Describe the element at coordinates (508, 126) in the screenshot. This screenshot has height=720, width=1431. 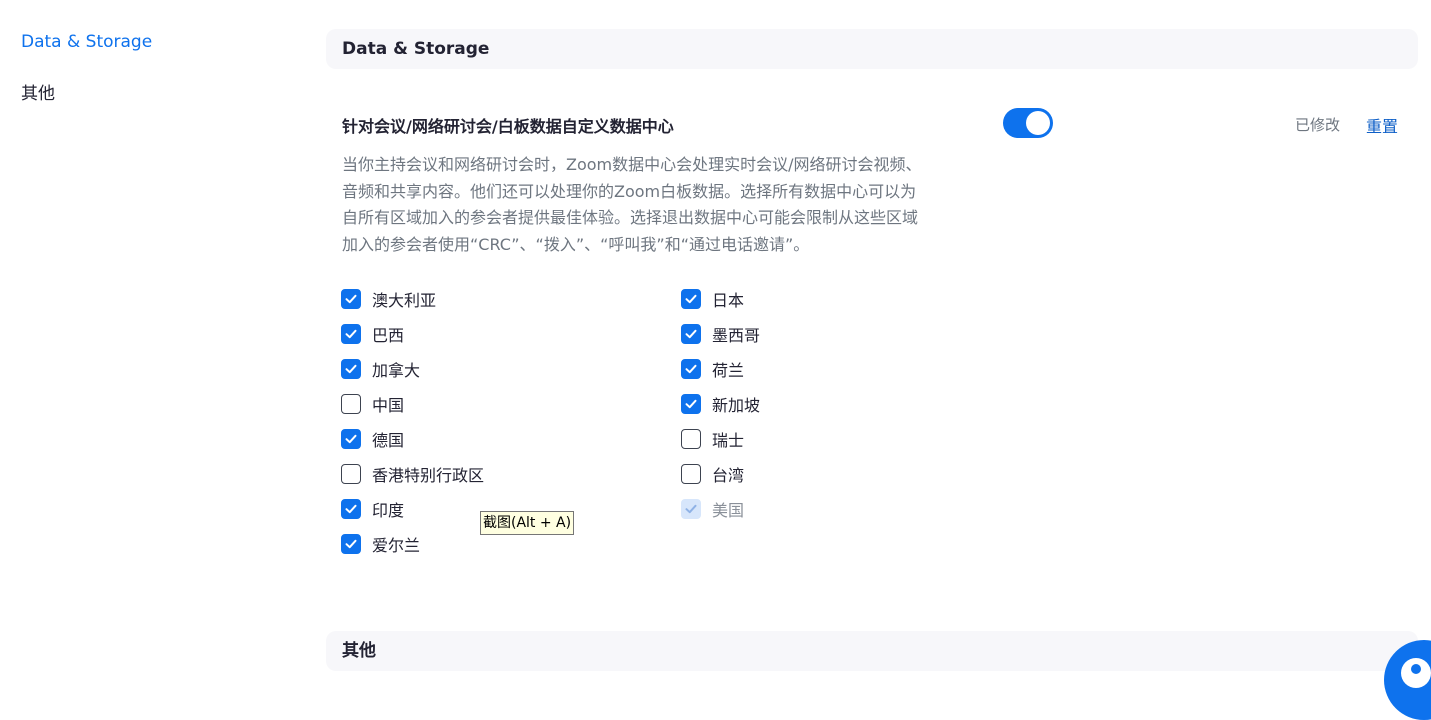
I see `setting-title: 针对会议/网络研讨会/白板数据自定义数据中心` at that location.